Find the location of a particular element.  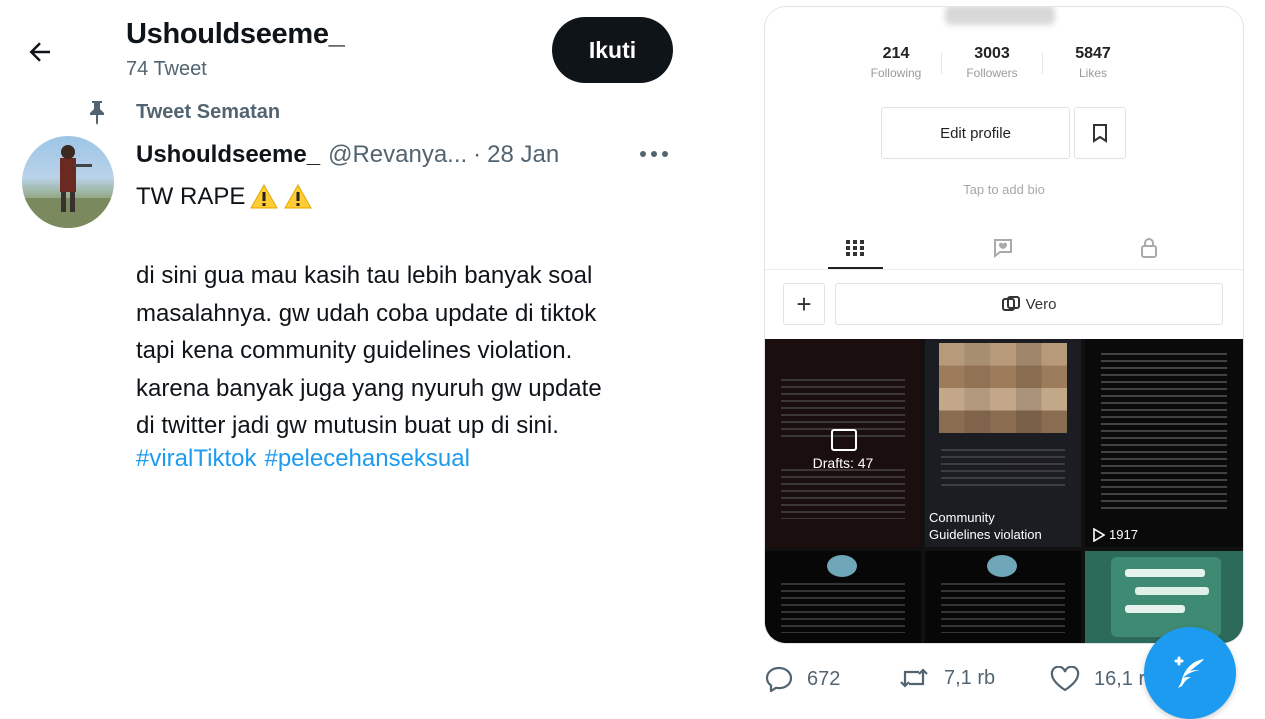

bio-hint: Tap to add bio is located at coordinates (1004, 189).